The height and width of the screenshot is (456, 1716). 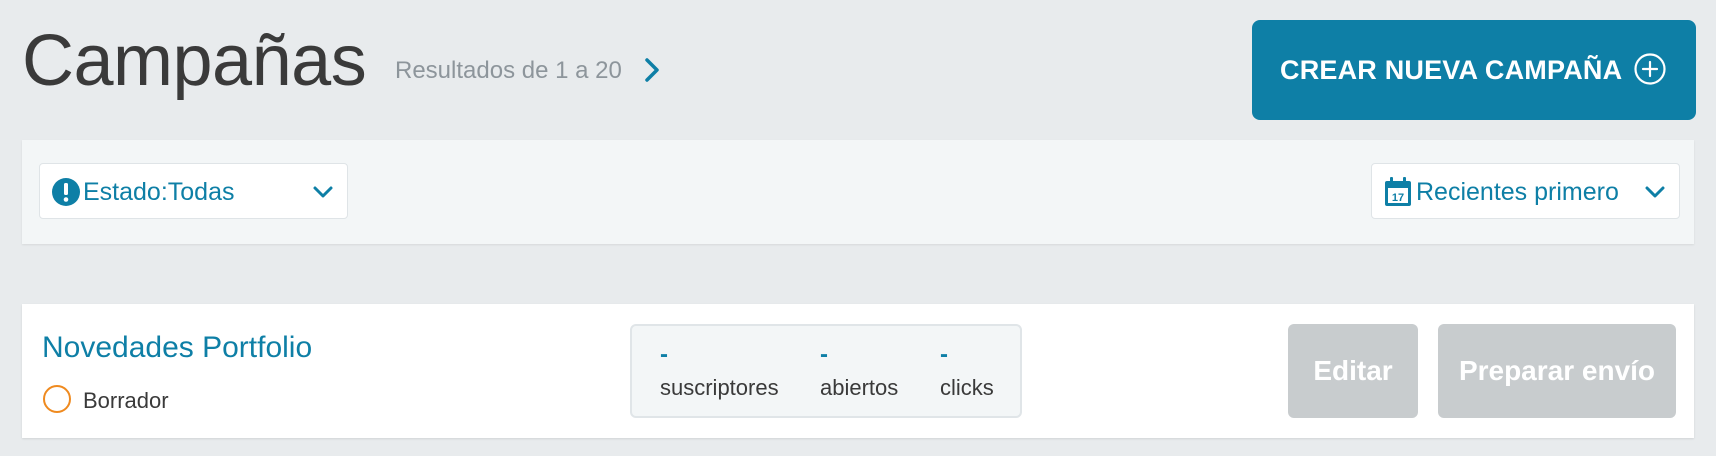 I want to click on chevron-right-icon, so click(x=652, y=70).